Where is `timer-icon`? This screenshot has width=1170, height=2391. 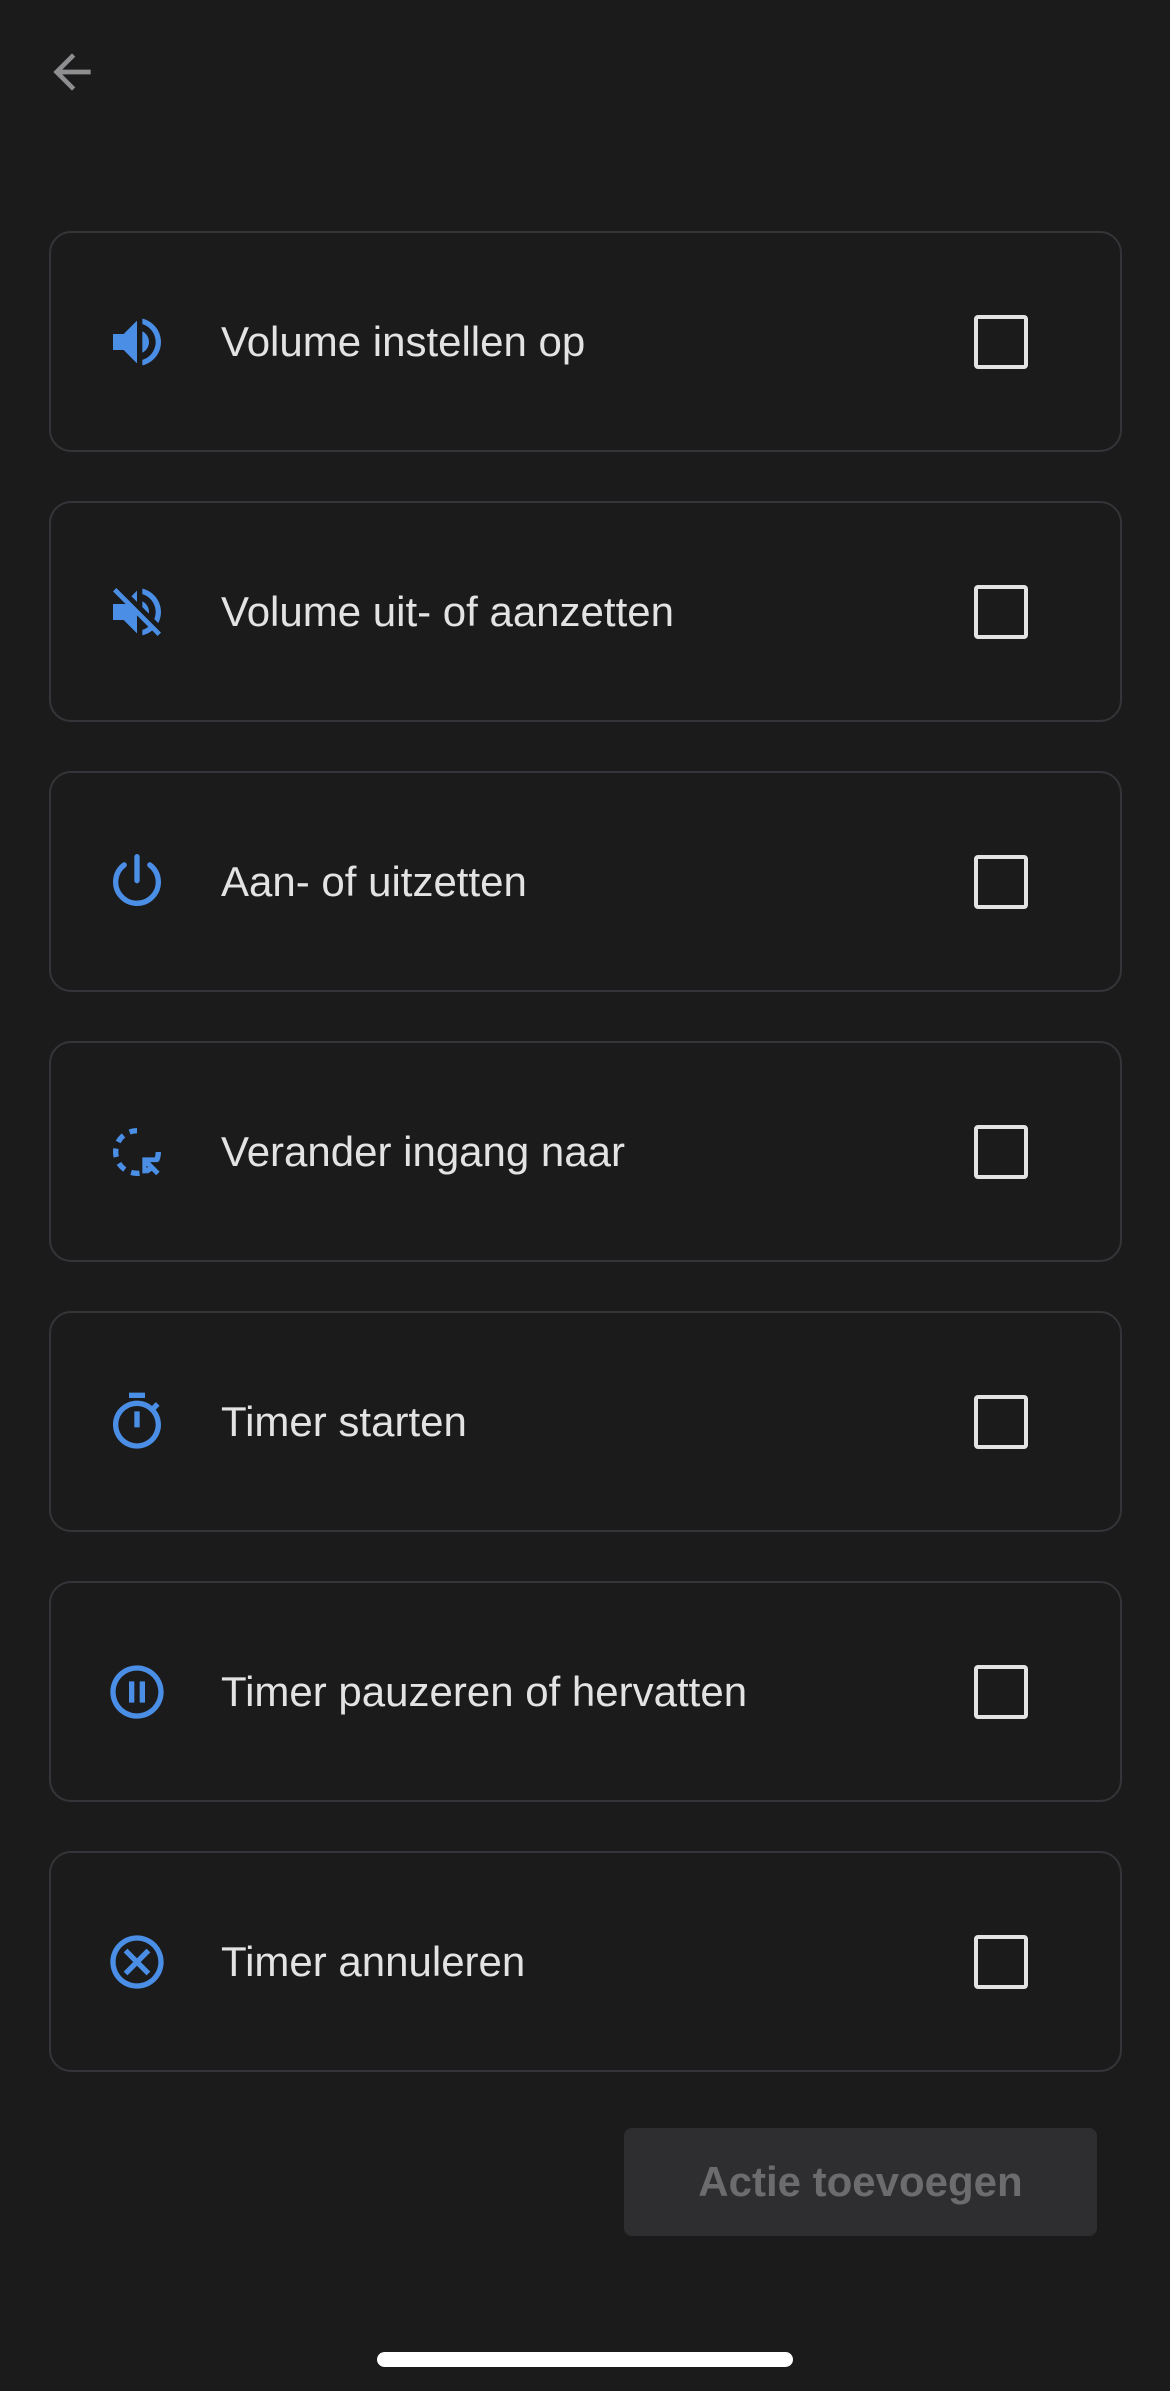 timer-icon is located at coordinates (137, 1422).